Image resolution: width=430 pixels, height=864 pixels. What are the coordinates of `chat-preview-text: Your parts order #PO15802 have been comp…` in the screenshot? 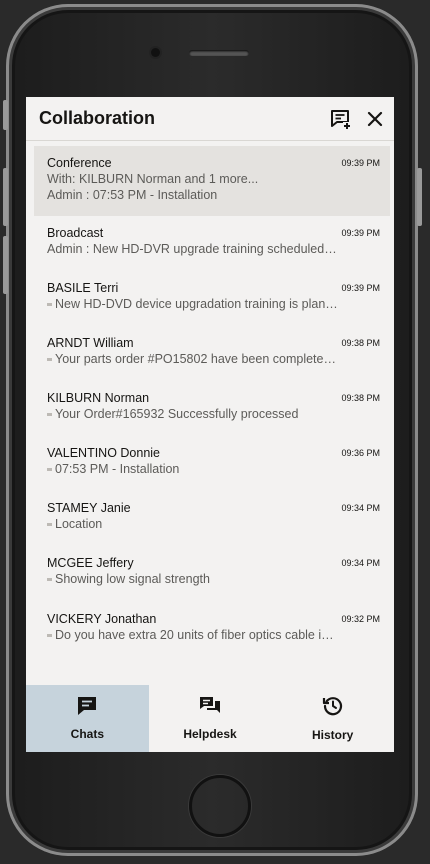 It's located at (197, 359).